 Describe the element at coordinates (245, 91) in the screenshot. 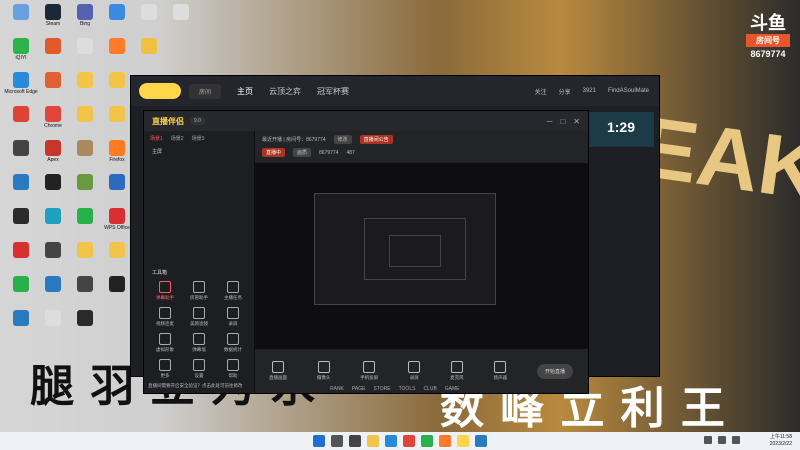

I see `nav-home: 主页` at that location.